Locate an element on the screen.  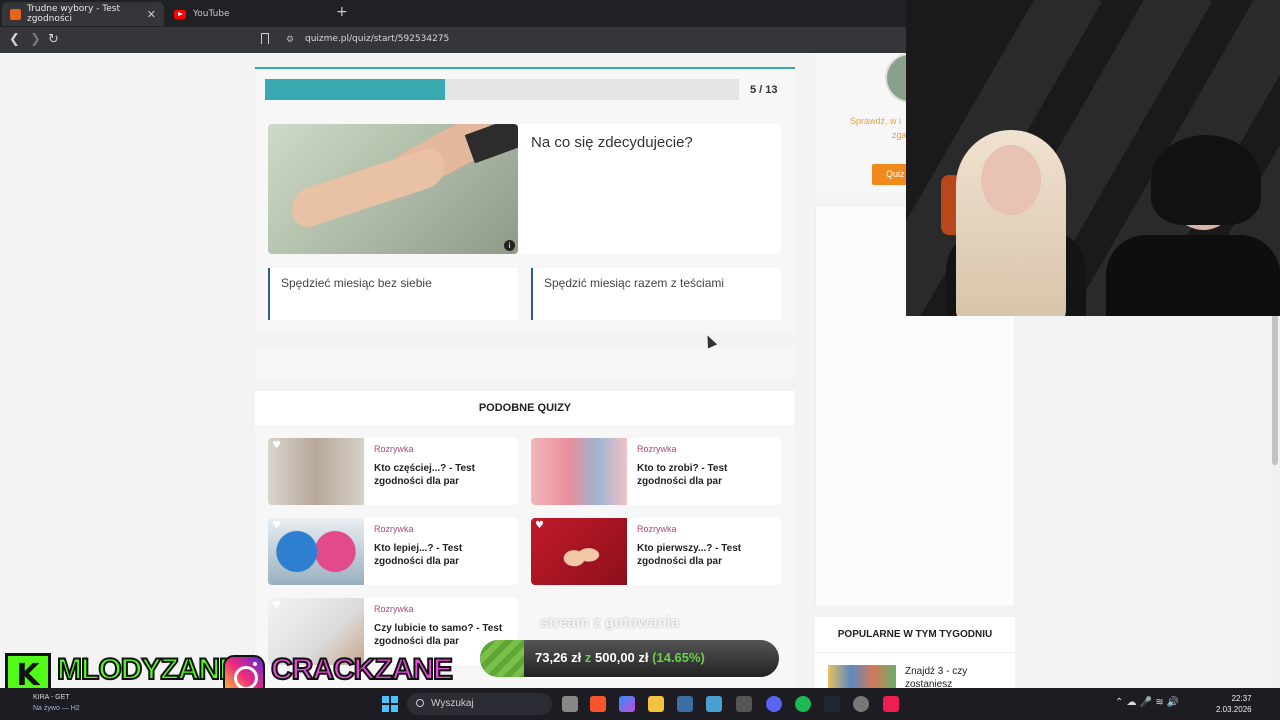
spotify-icon is located at coordinates (803, 704).